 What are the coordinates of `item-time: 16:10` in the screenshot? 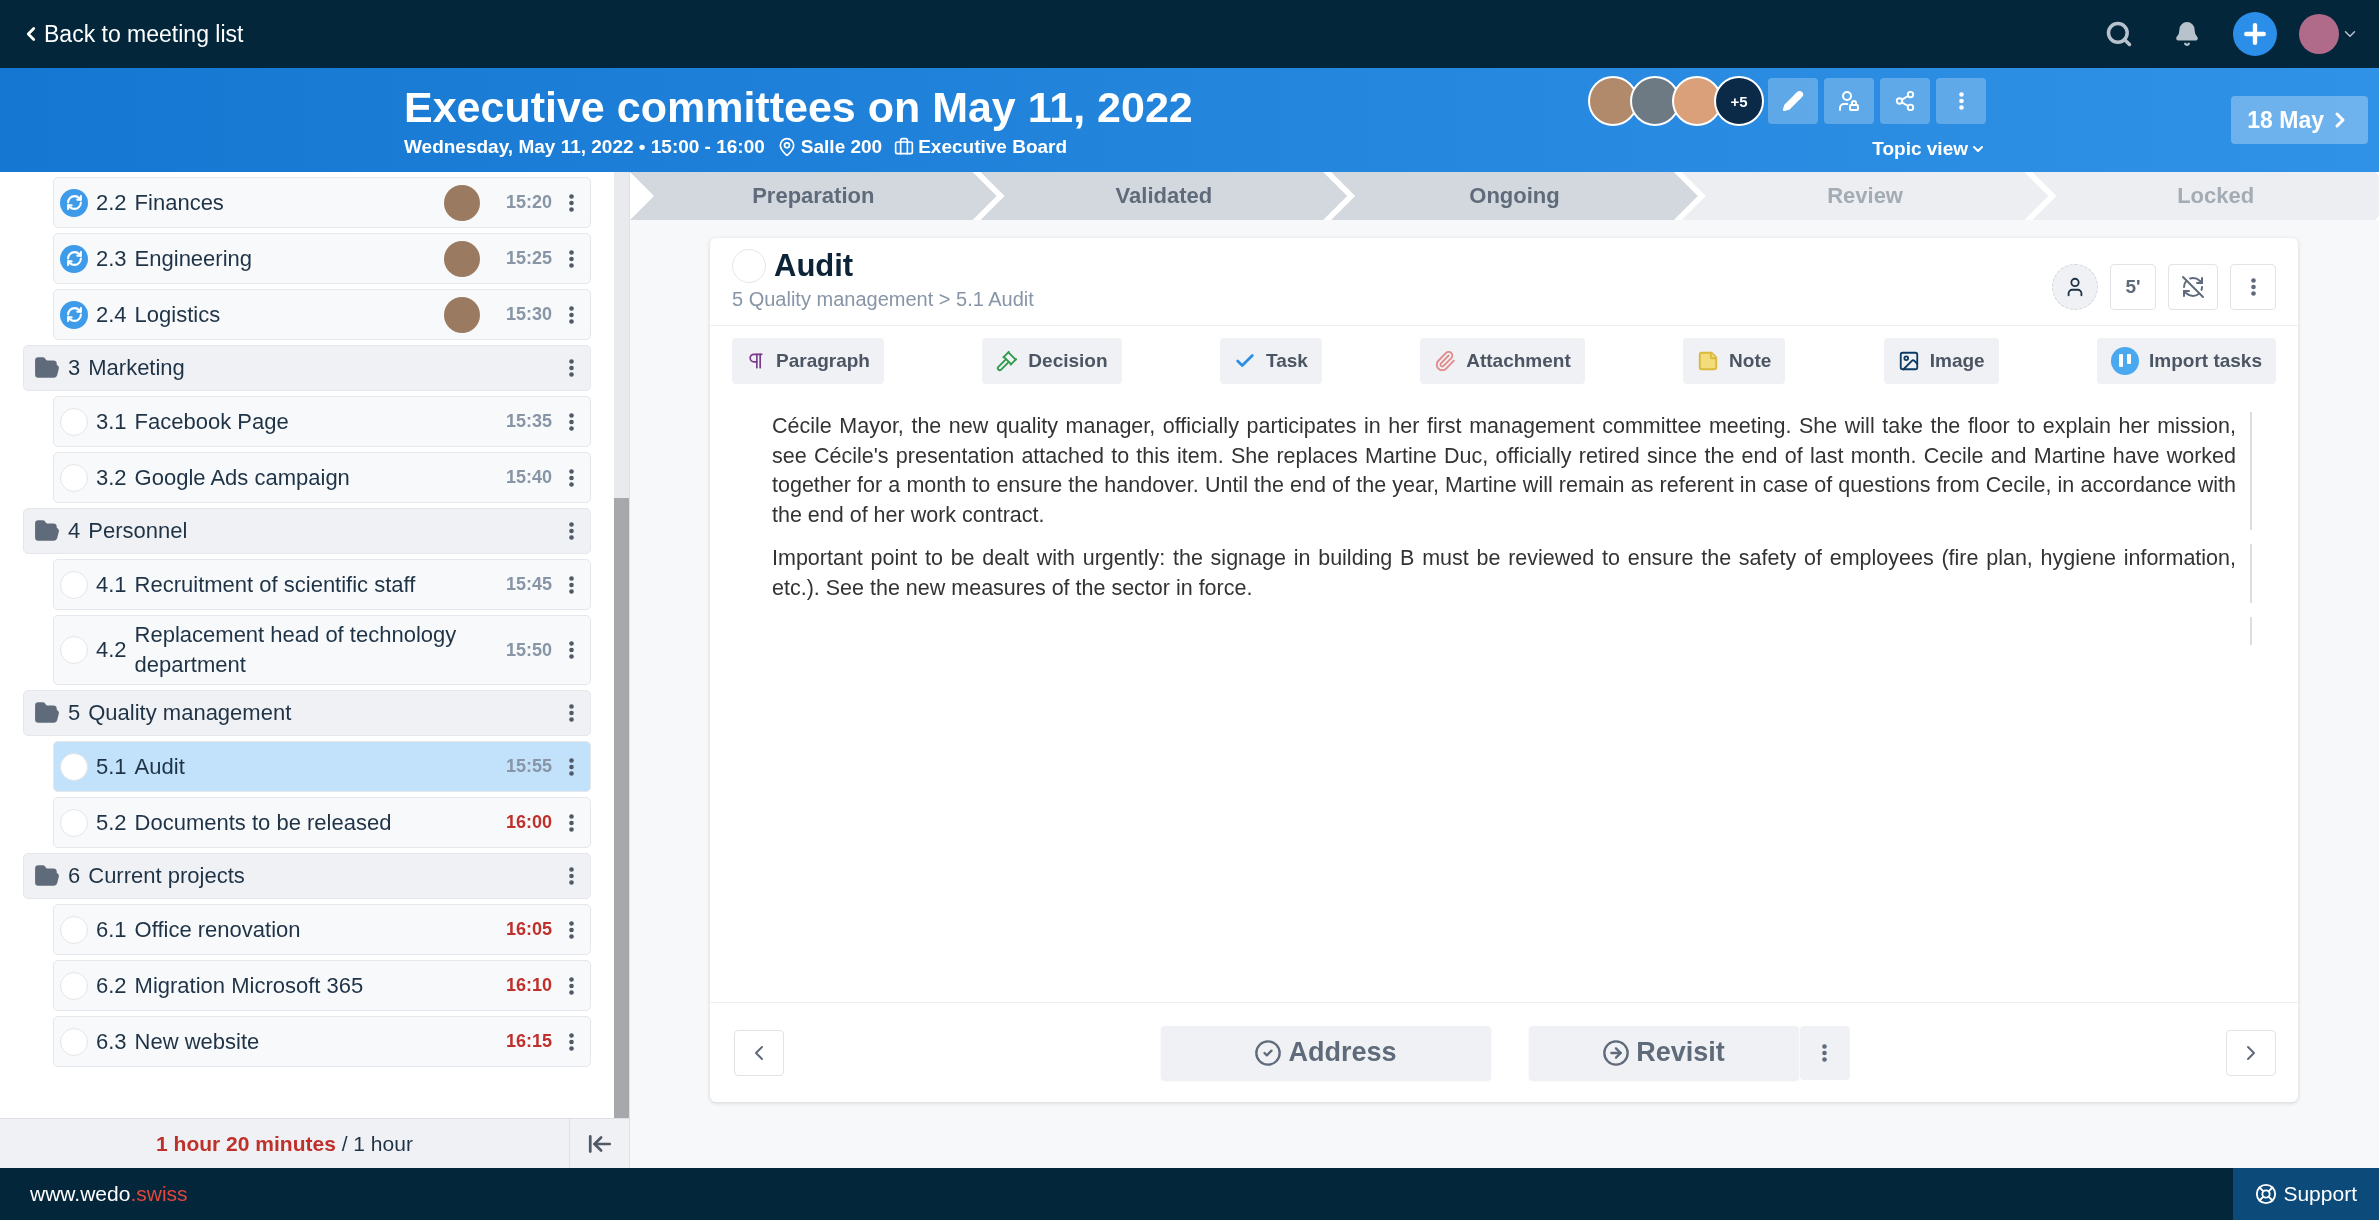 It's located at (528, 985).